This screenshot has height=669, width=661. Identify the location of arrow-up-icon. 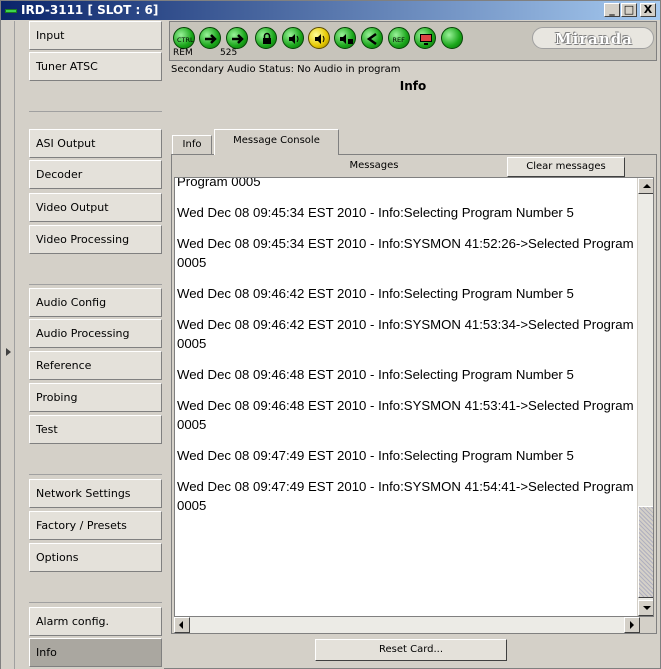
(647, 186).